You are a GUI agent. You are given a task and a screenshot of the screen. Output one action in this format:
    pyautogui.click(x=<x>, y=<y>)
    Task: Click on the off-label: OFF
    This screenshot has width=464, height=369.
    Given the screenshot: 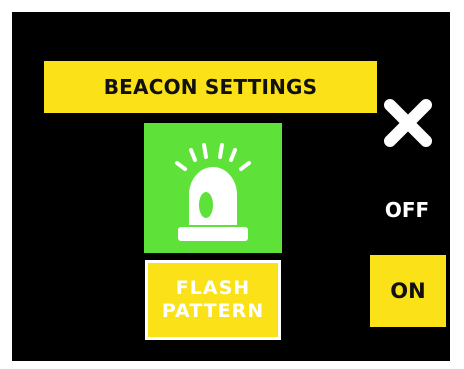 What is the action you would take?
    pyautogui.click(x=407, y=210)
    